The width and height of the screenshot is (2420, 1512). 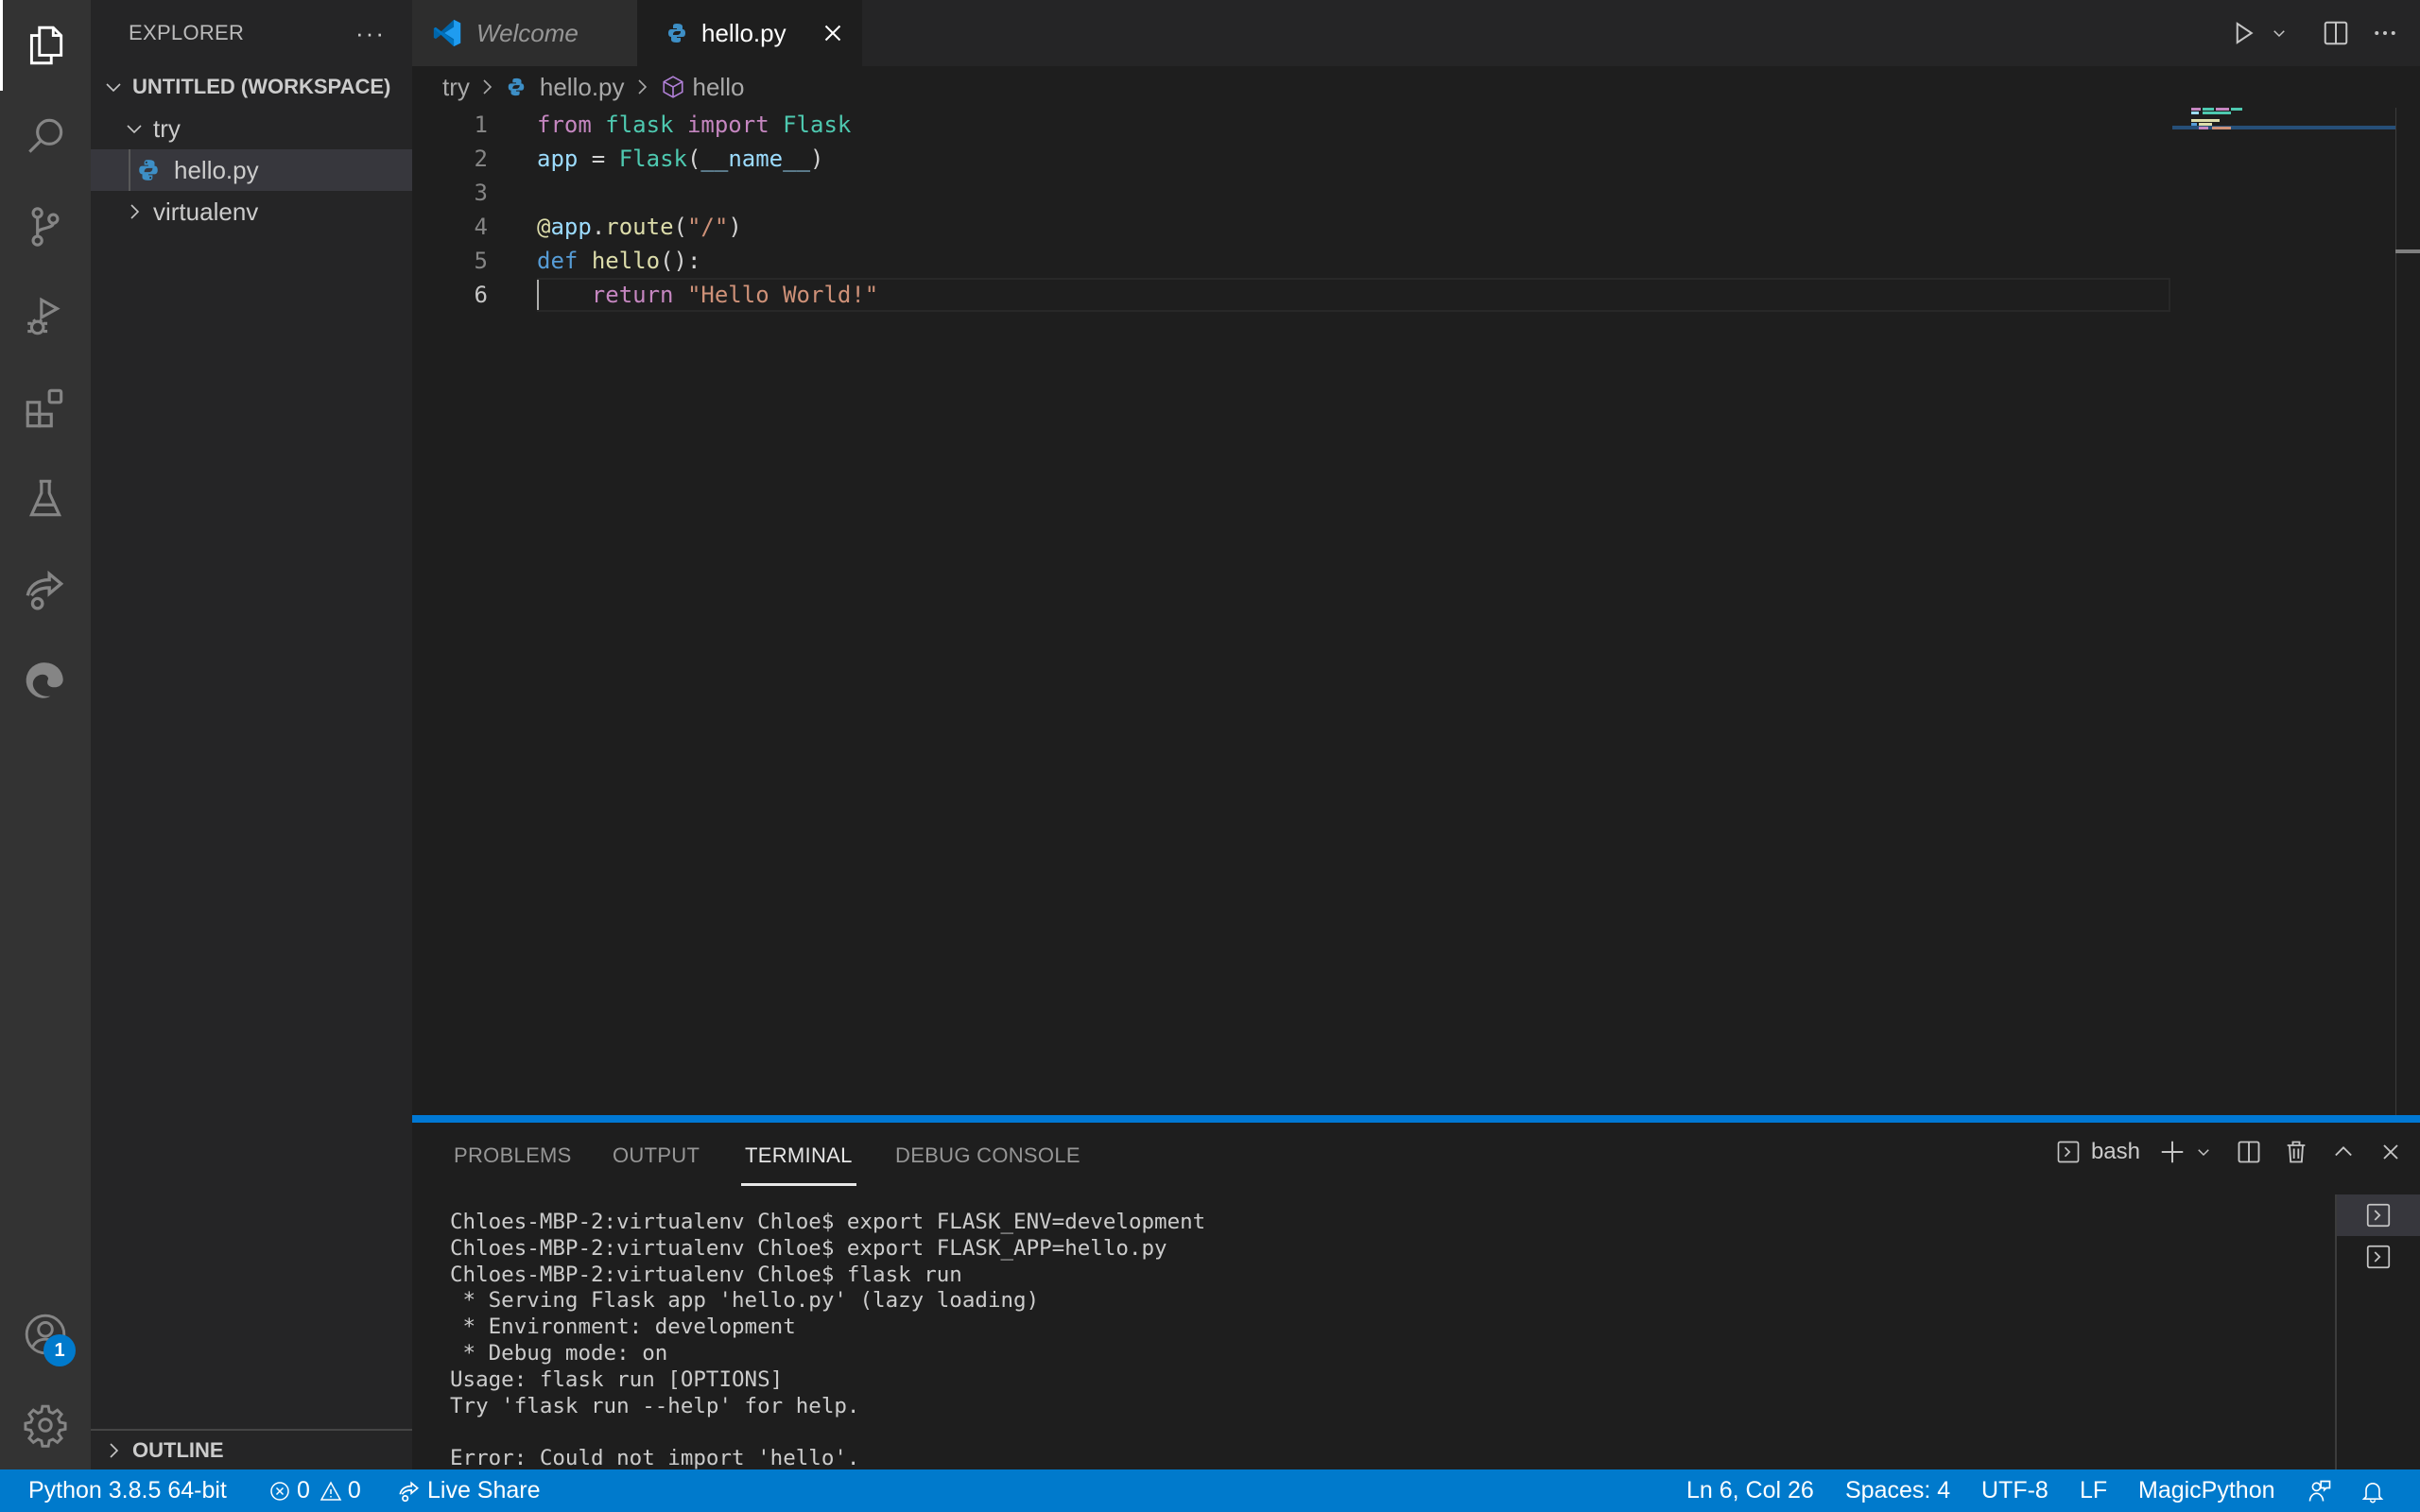 What do you see at coordinates (456, 87) in the screenshot?
I see `breadcrumb-folder: try` at bounding box center [456, 87].